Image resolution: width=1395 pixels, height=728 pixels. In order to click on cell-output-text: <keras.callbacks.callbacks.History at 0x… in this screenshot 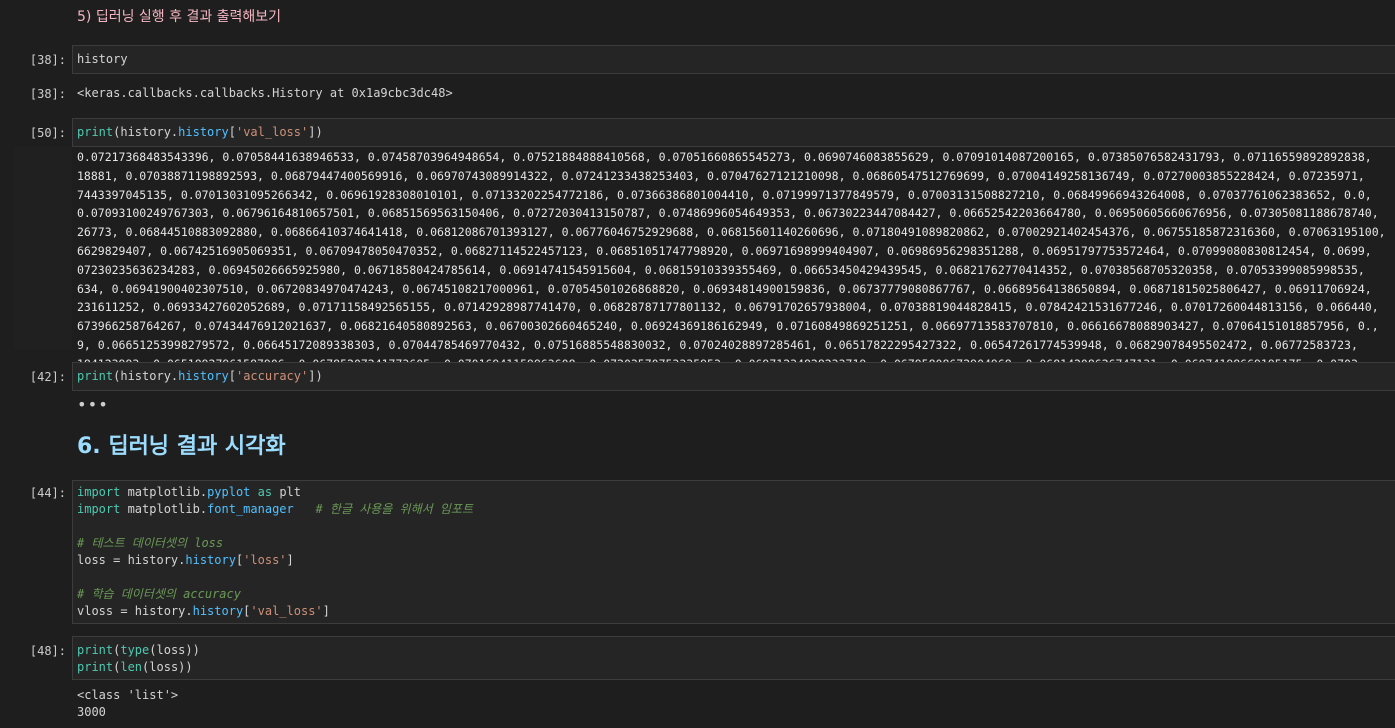, I will do `click(265, 93)`.